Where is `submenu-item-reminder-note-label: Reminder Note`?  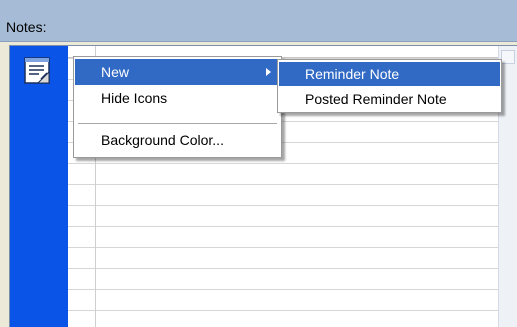 submenu-item-reminder-note-label: Reminder Note is located at coordinates (352, 74).